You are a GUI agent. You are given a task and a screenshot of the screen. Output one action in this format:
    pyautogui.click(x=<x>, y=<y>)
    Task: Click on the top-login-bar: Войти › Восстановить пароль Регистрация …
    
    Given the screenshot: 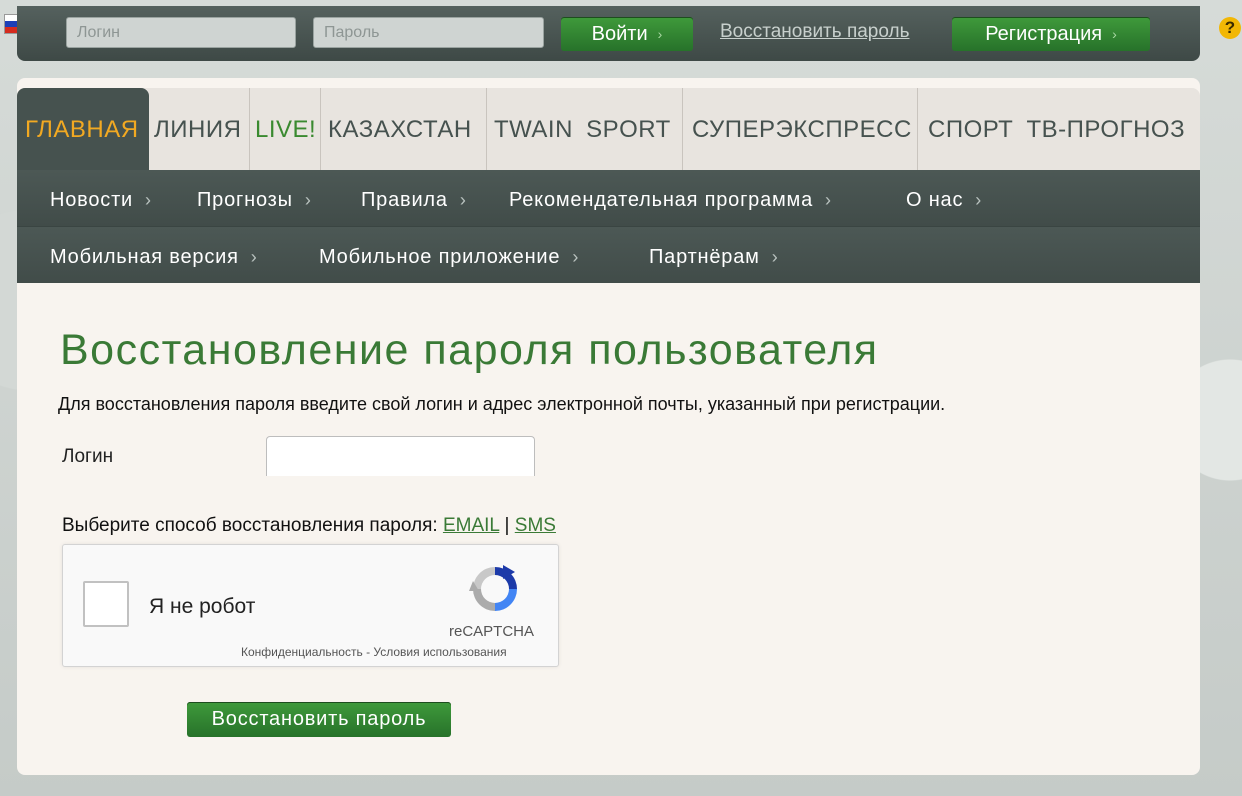 What is the action you would take?
    pyautogui.click(x=608, y=33)
    